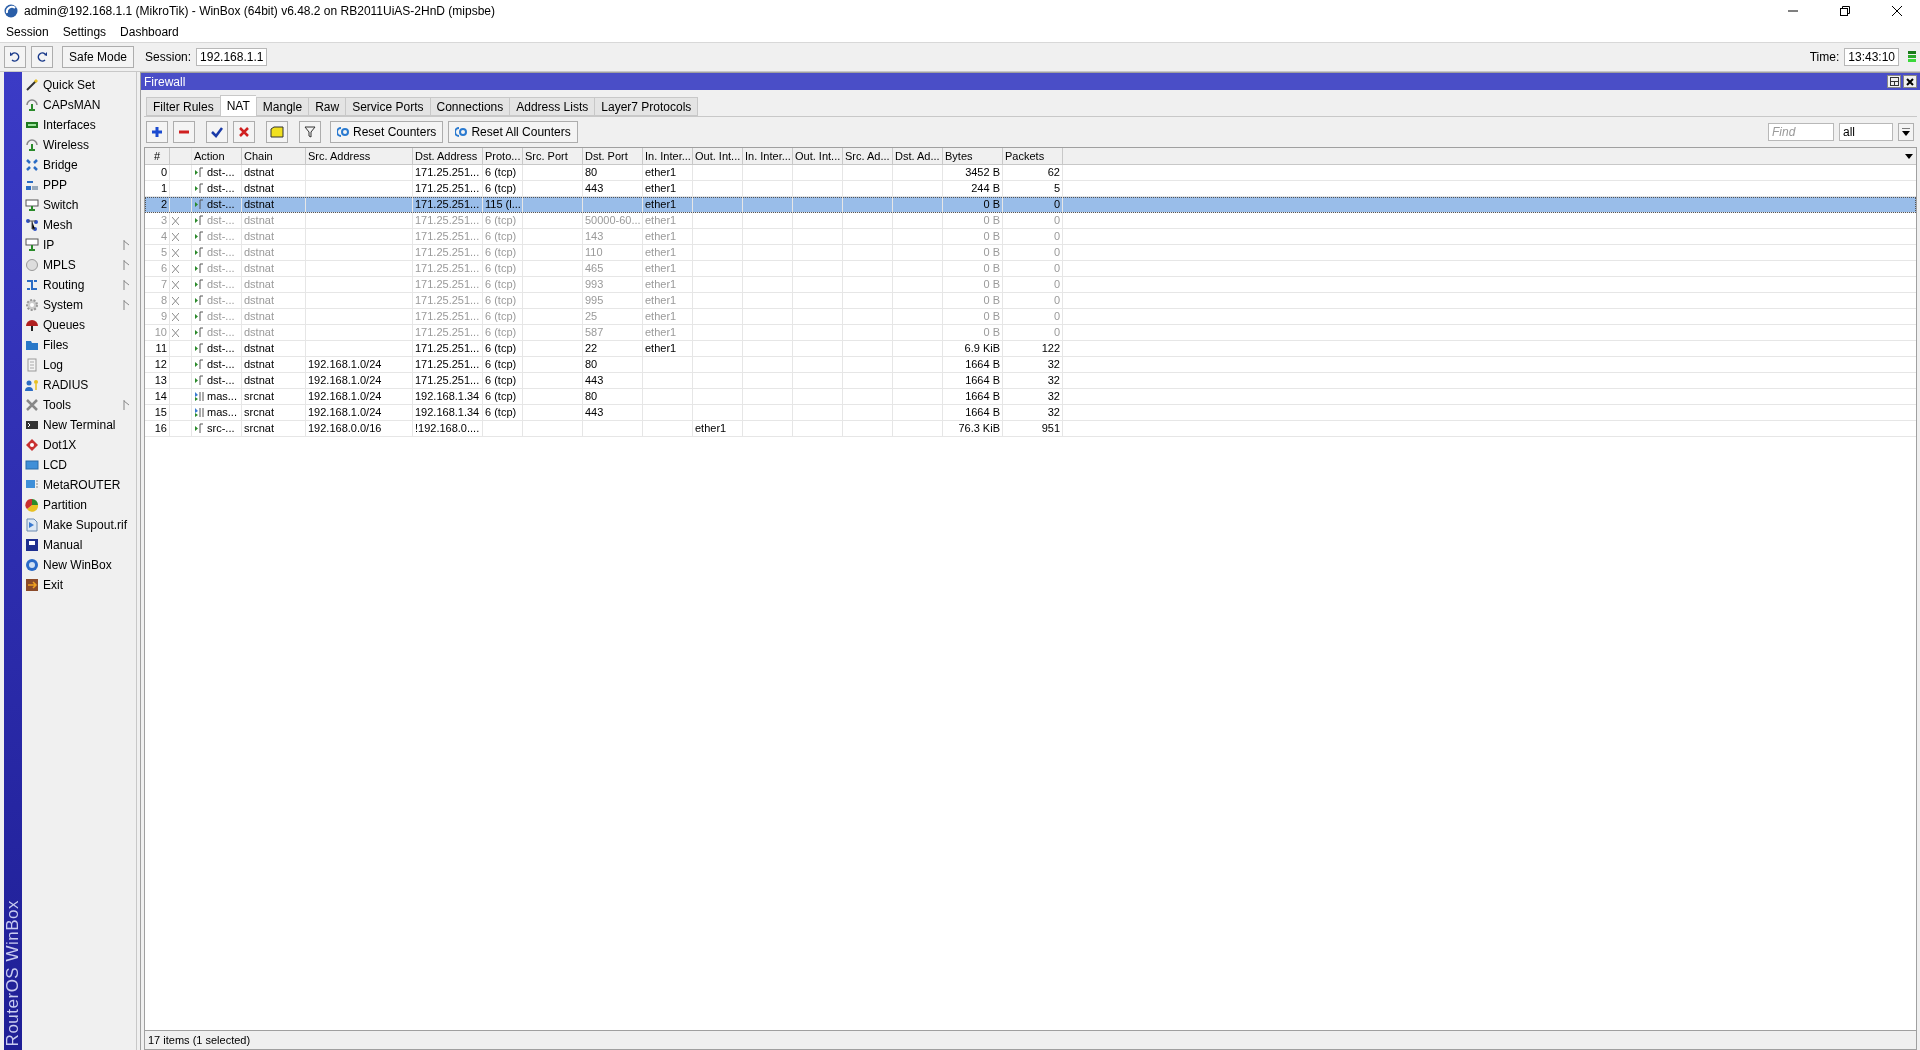 The height and width of the screenshot is (1050, 1920). I want to click on undo-button, so click(15, 57).